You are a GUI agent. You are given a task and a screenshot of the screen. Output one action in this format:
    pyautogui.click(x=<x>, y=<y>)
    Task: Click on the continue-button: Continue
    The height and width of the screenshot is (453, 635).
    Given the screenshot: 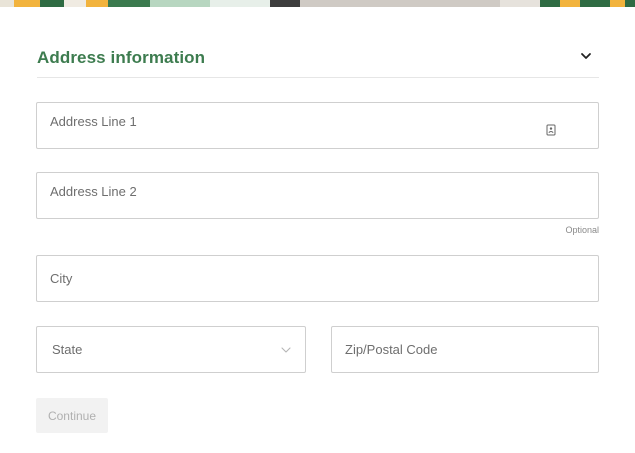 What is the action you would take?
    pyautogui.click(x=72, y=415)
    